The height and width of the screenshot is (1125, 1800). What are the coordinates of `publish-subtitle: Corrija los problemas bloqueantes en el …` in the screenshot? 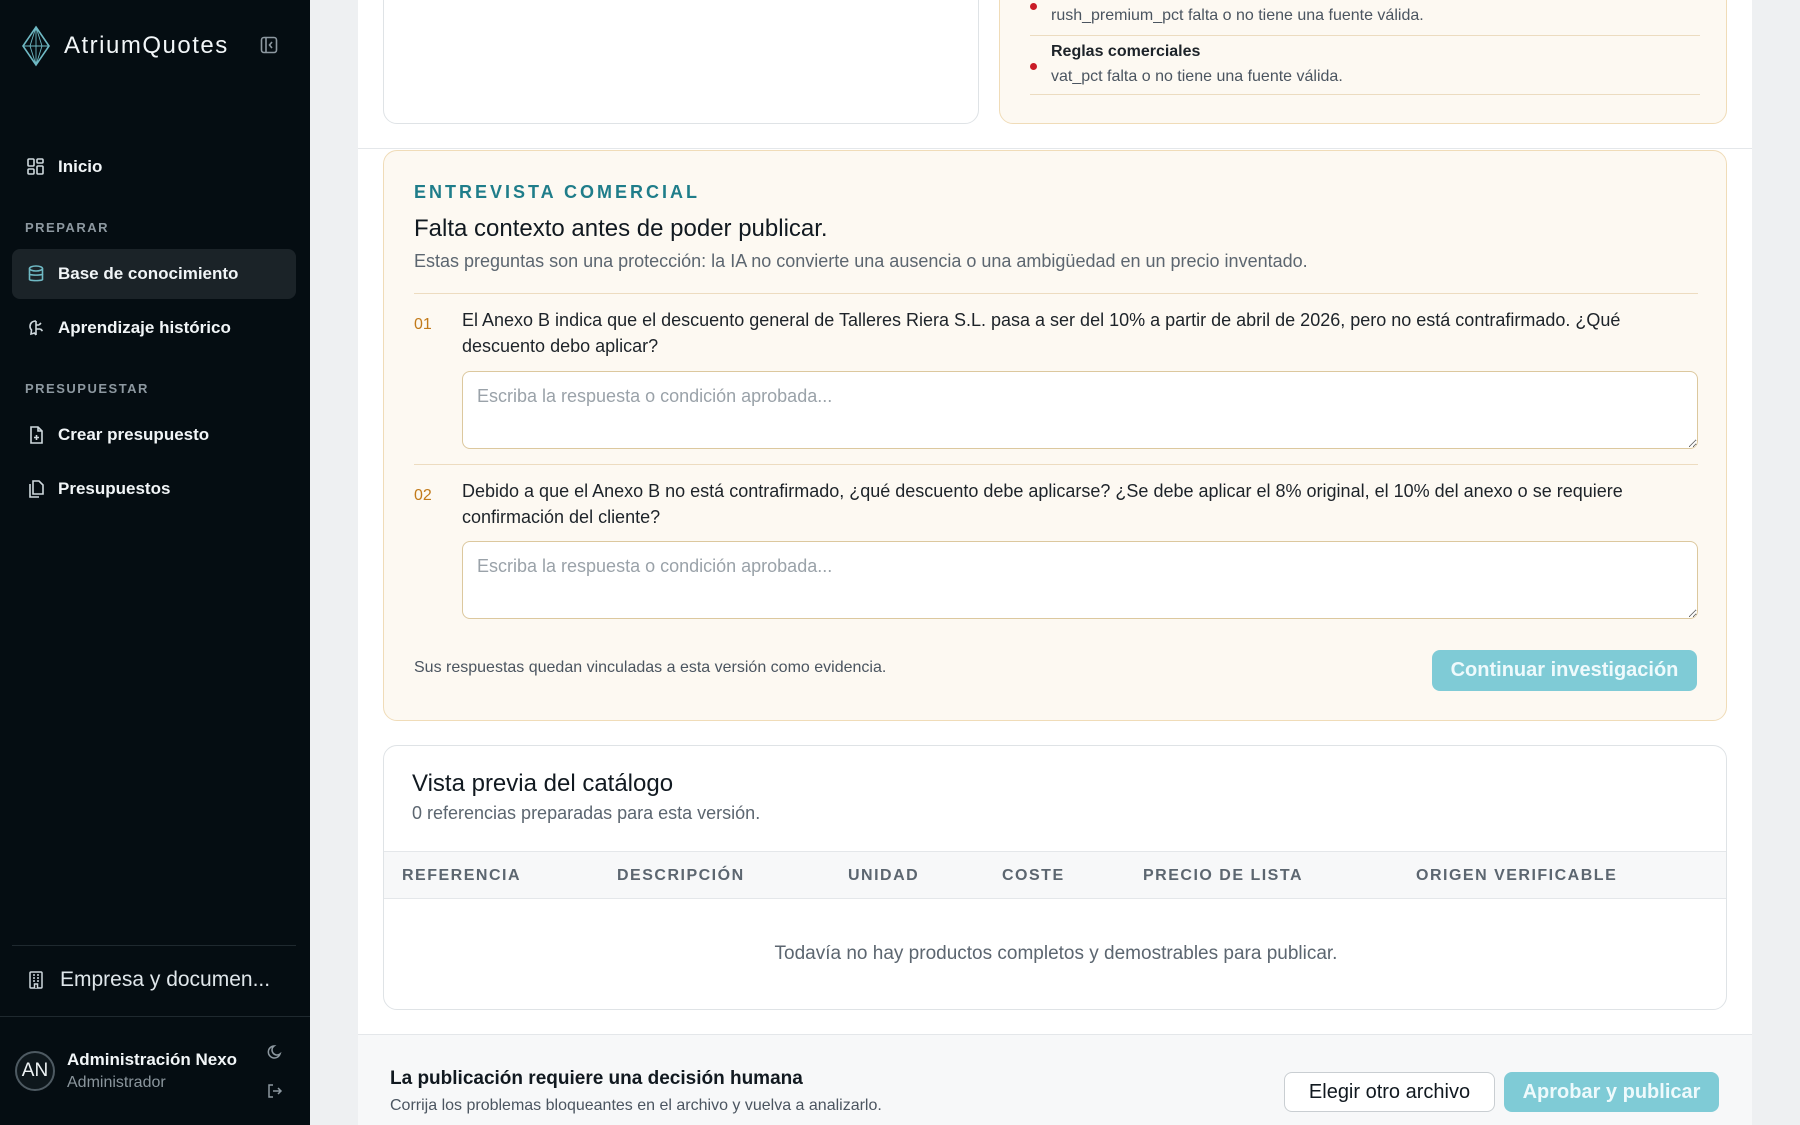 It's located at (636, 1105).